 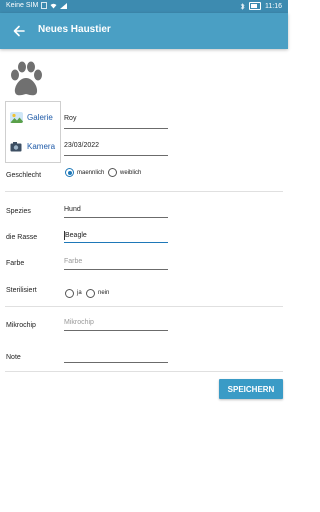 What do you see at coordinates (21, 290) in the screenshot?
I see `sterilized-label: Sterilisiert` at bounding box center [21, 290].